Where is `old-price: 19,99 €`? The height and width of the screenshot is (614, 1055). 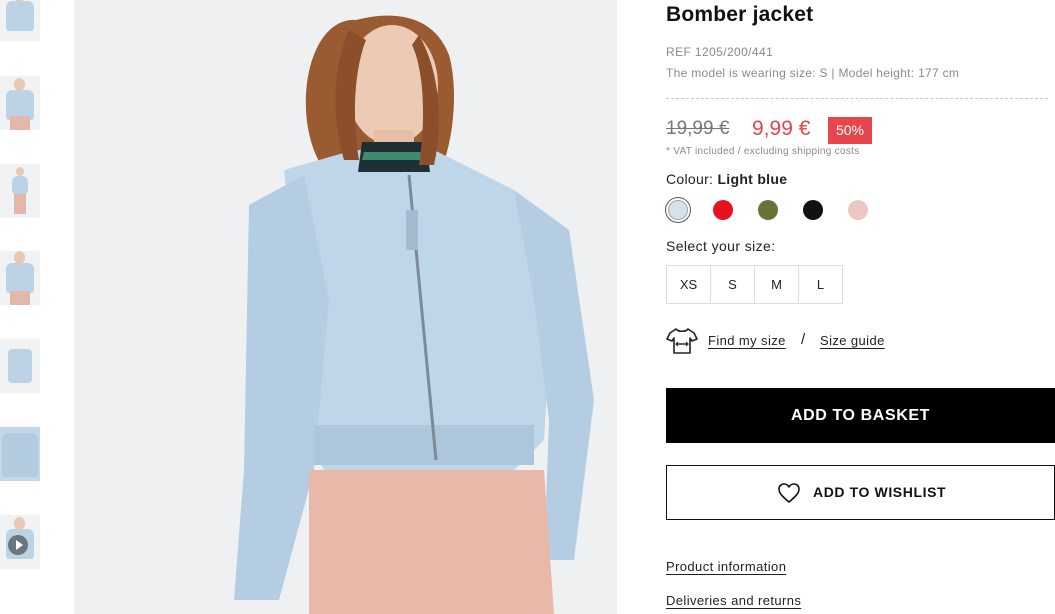
old-price: 19,99 € is located at coordinates (698, 128).